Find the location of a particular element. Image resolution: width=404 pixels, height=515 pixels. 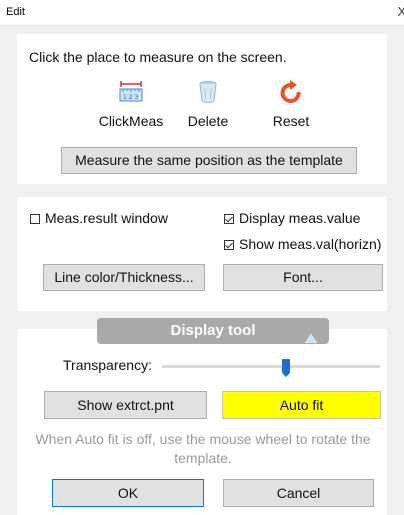

reset-label: Reset is located at coordinates (291, 121).